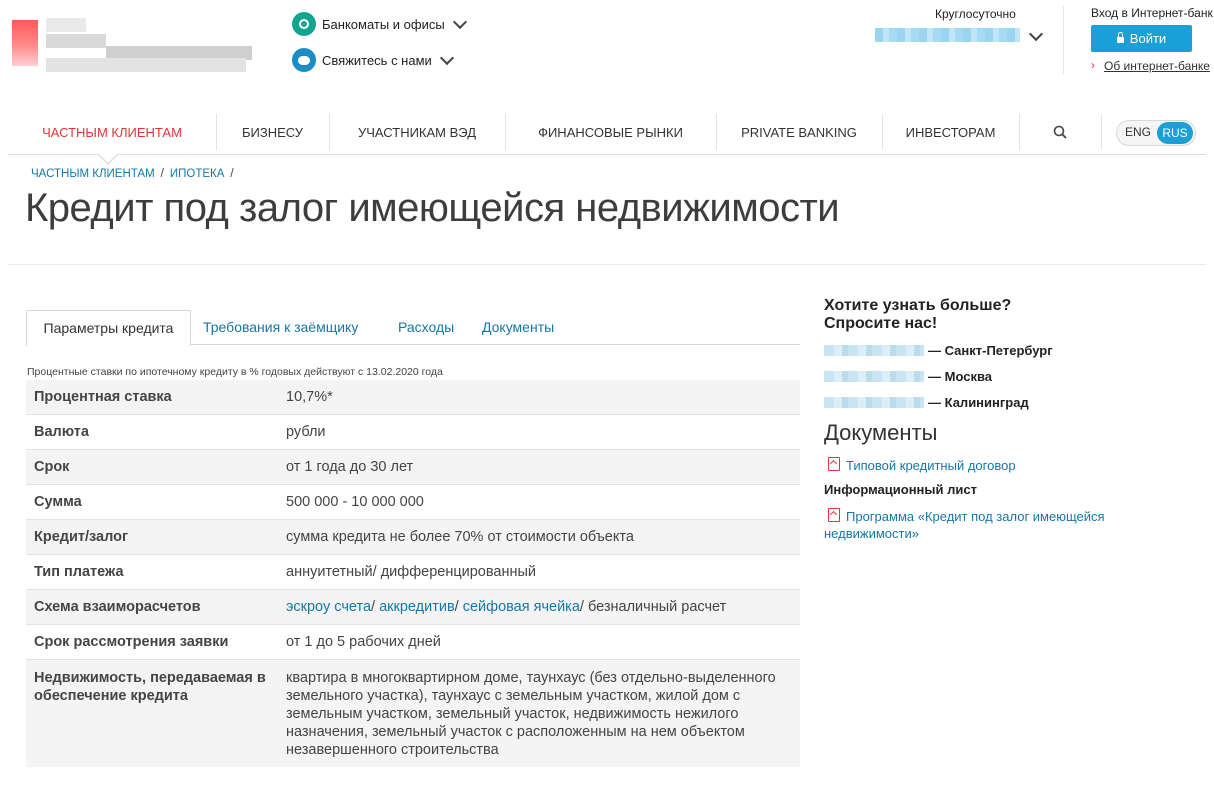  Describe the element at coordinates (377, 60) in the screenshot. I see `contact-us-label: Свяжитесь с нами` at that location.